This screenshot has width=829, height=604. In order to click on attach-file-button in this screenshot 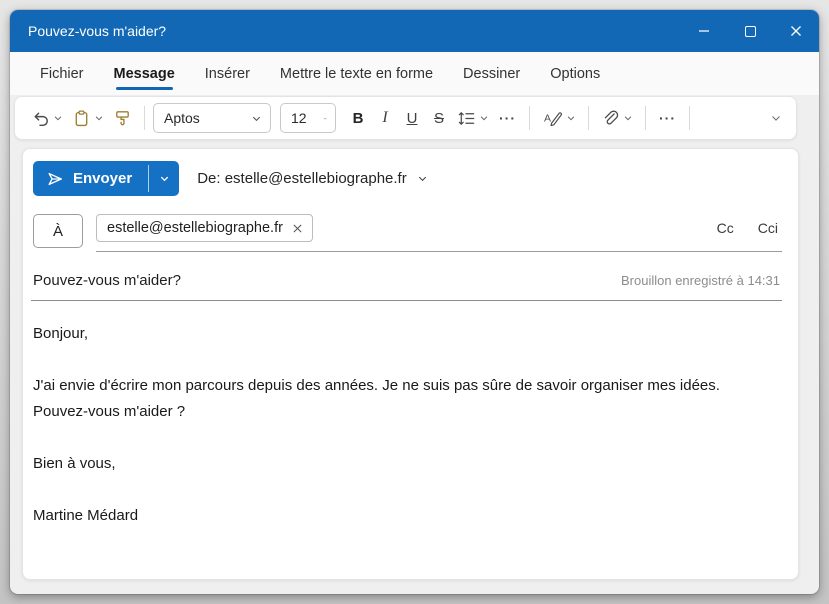, I will do `click(617, 118)`.